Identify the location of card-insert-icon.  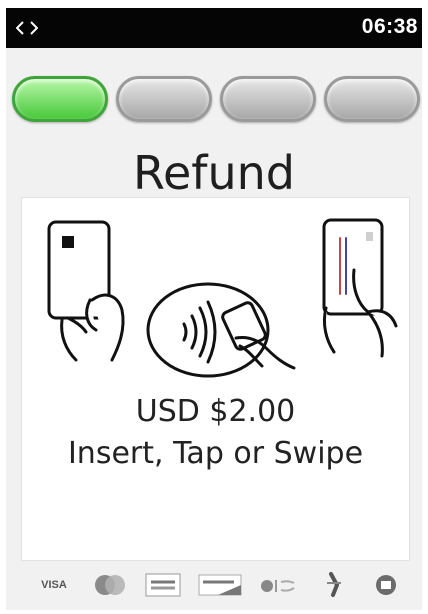
(86, 291).